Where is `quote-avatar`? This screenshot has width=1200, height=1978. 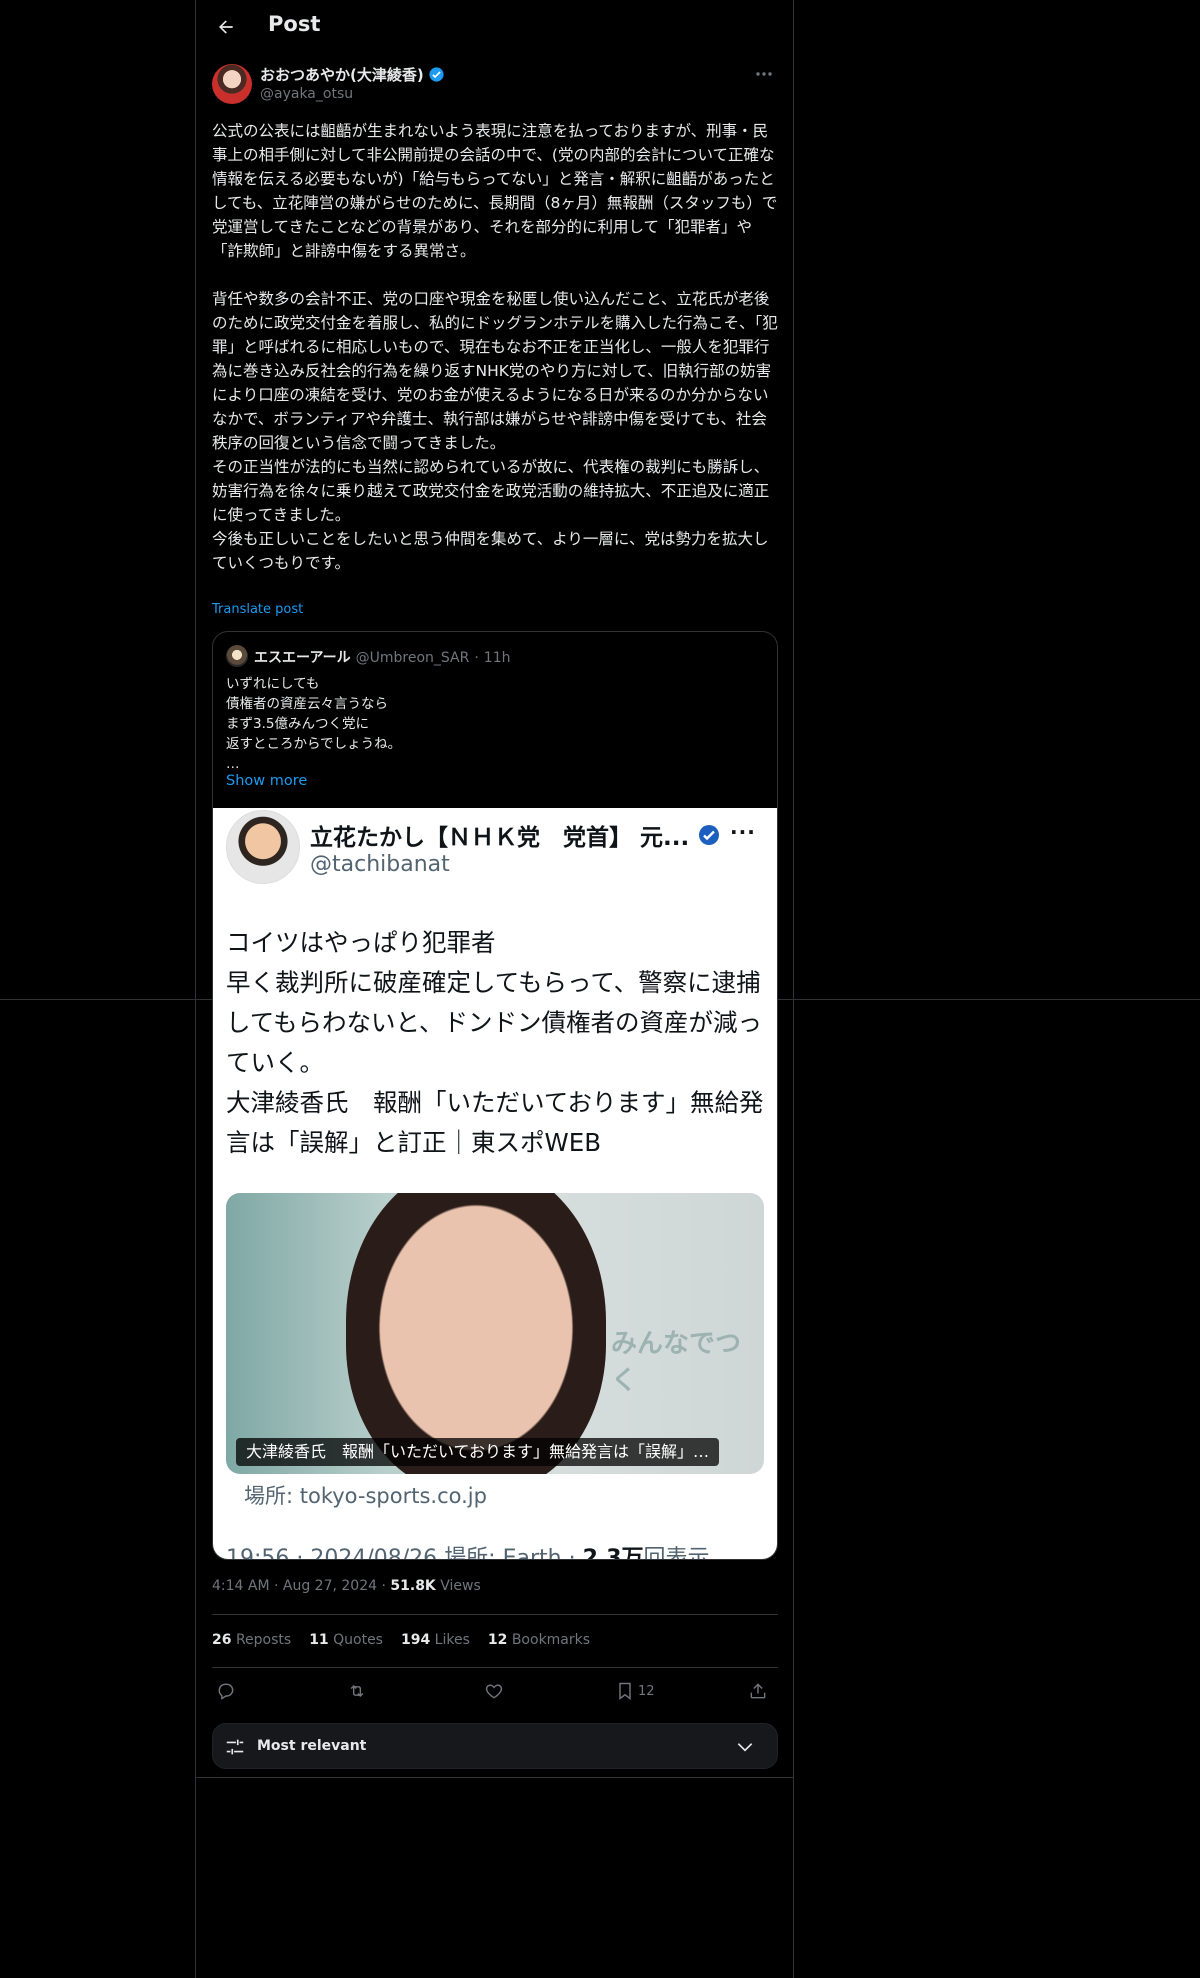 quote-avatar is located at coordinates (237, 656).